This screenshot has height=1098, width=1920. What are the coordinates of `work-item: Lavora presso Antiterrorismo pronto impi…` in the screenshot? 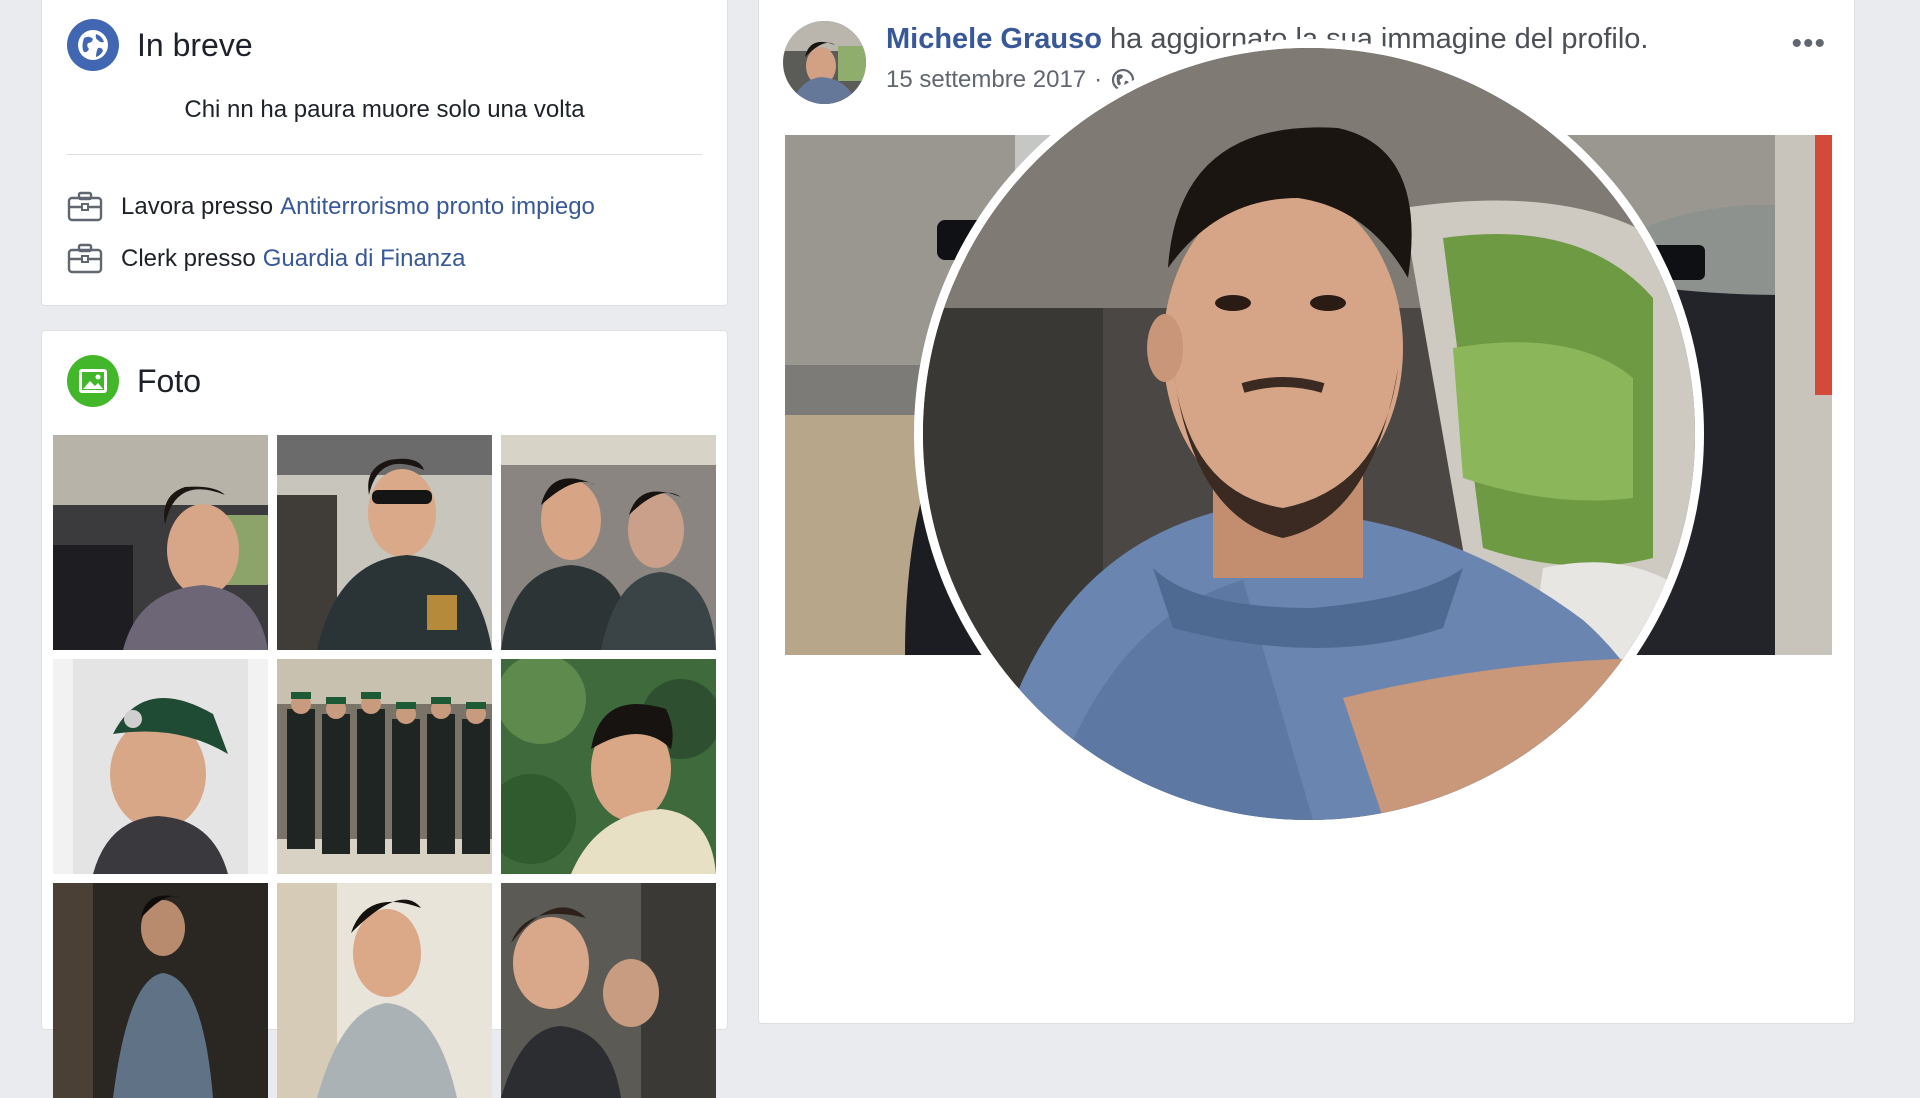 It's located at (331, 207).